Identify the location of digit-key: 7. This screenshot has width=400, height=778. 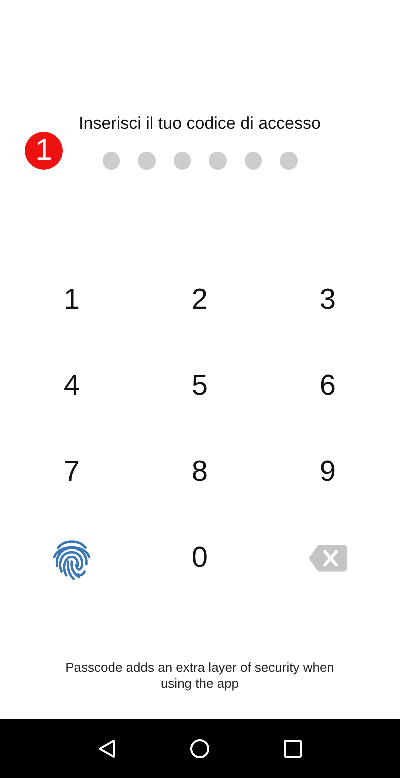
(72, 472).